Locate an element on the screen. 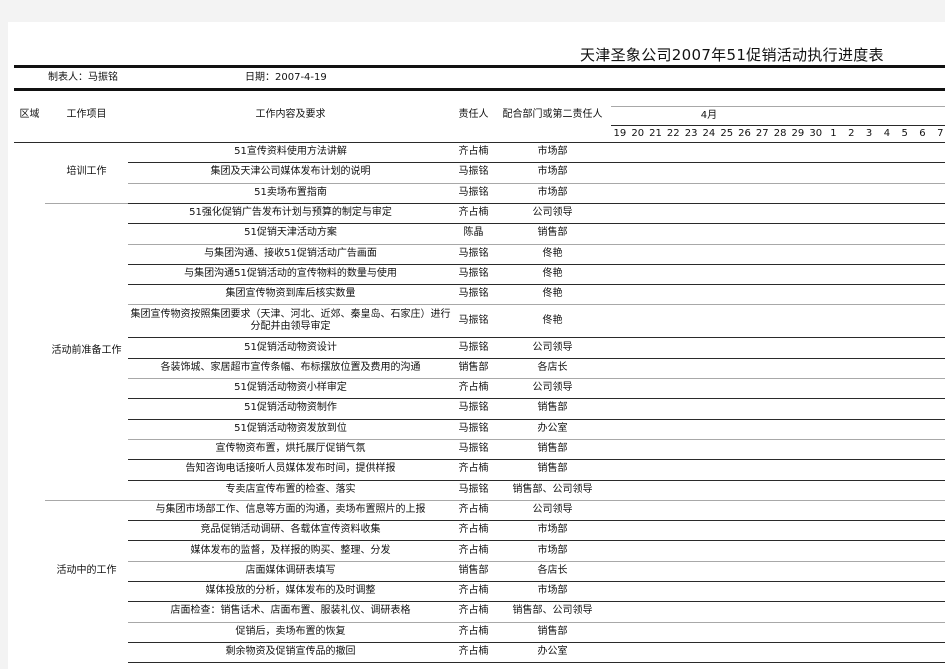 The height and width of the screenshot is (669, 945). header-owner: 责任人 is located at coordinates (473, 114).